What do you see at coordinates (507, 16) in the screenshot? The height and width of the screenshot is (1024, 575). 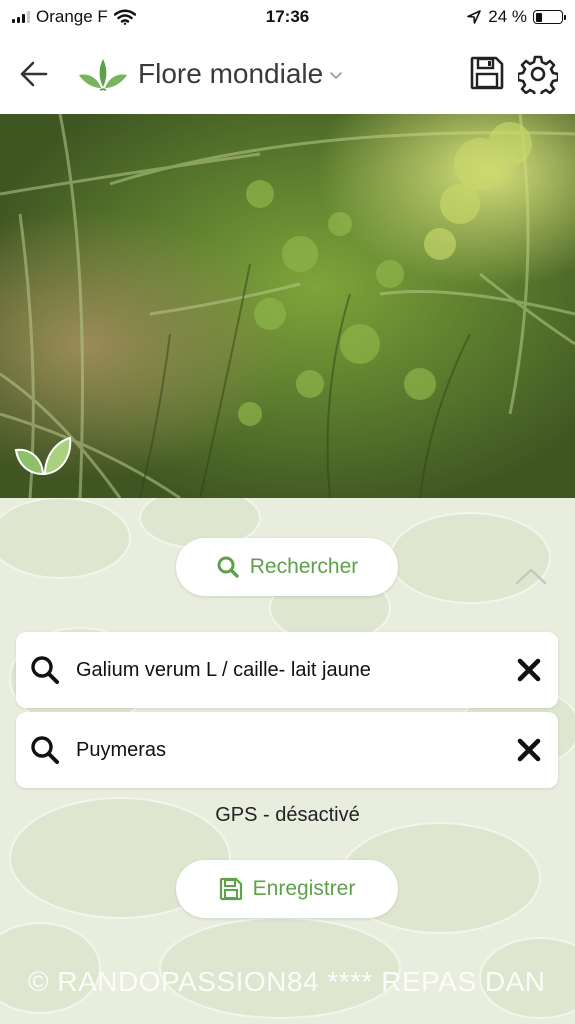 I see `battery-percent: 24 %` at bounding box center [507, 16].